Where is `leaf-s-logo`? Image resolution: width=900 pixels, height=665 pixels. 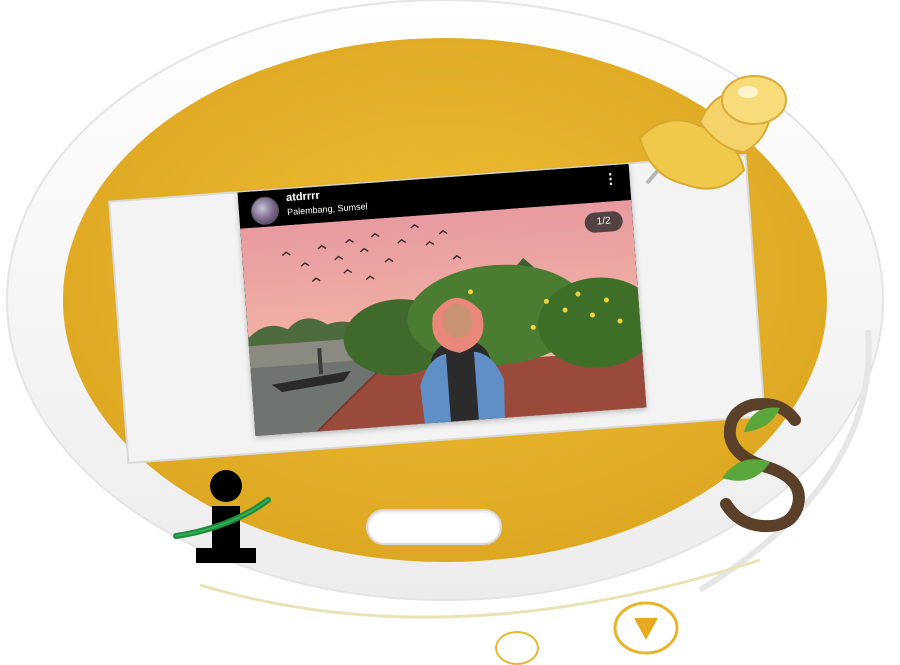
leaf-s-logo is located at coordinates (762, 465).